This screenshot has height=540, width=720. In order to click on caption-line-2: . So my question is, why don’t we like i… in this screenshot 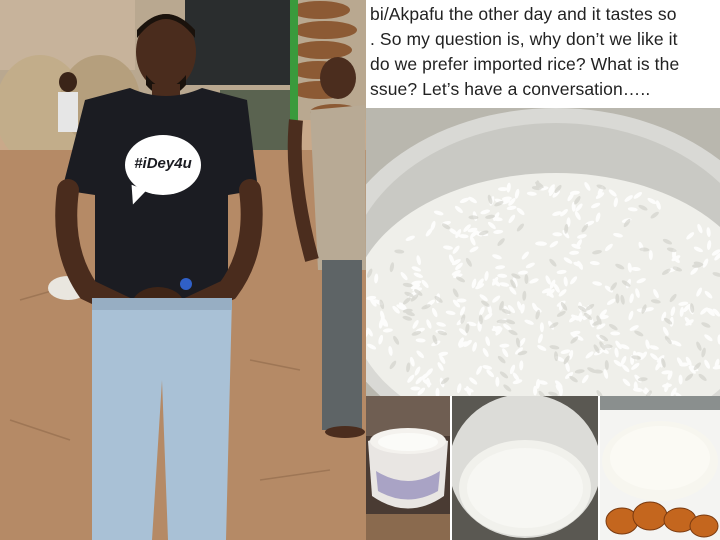, I will do `click(524, 39)`.